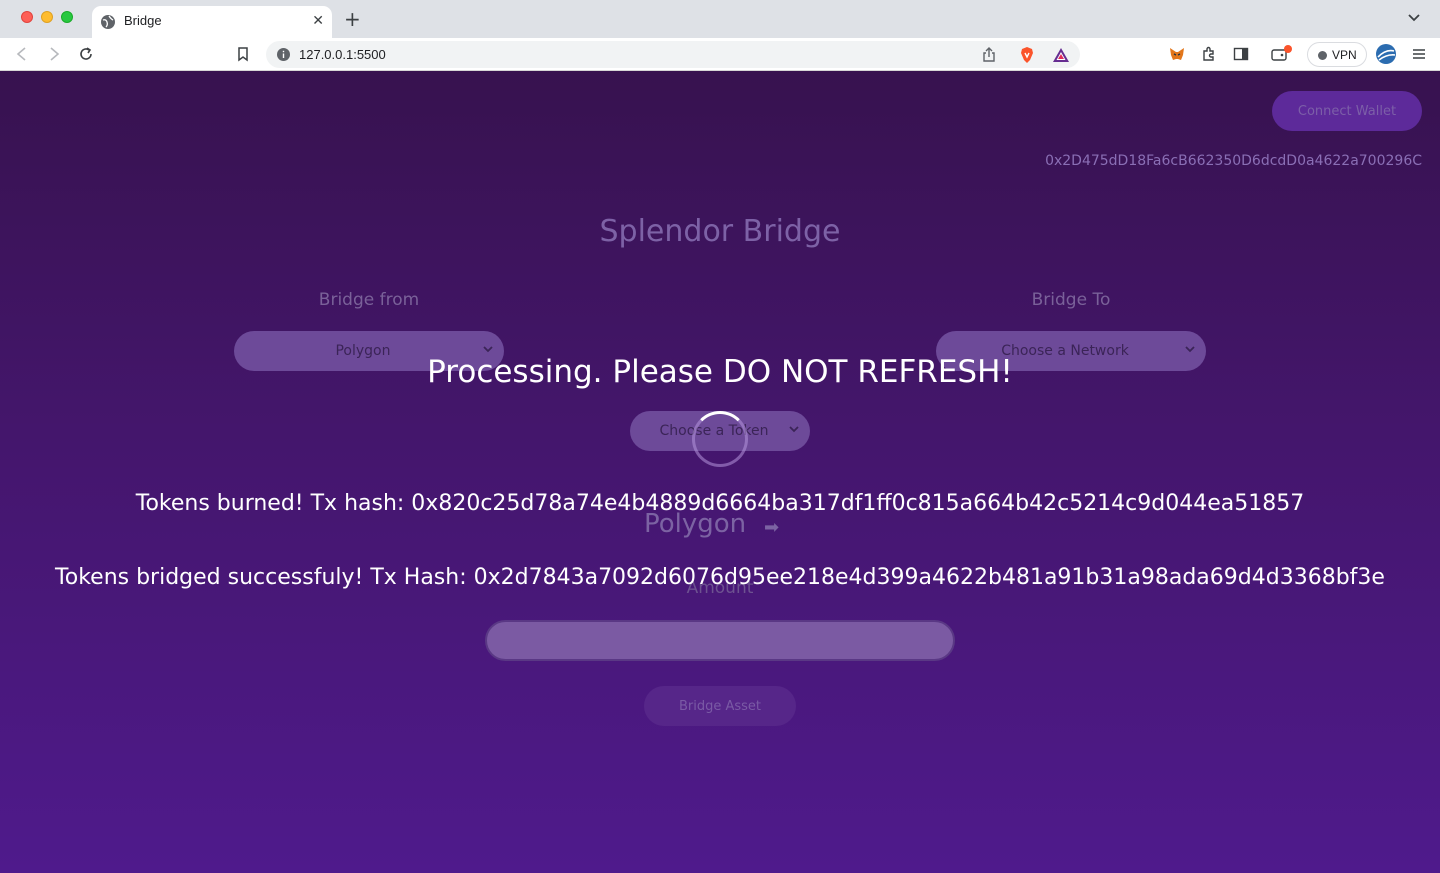 This screenshot has height=873, width=1440. Describe the element at coordinates (1322, 55) in the screenshot. I see `vpn-status-icon` at that location.